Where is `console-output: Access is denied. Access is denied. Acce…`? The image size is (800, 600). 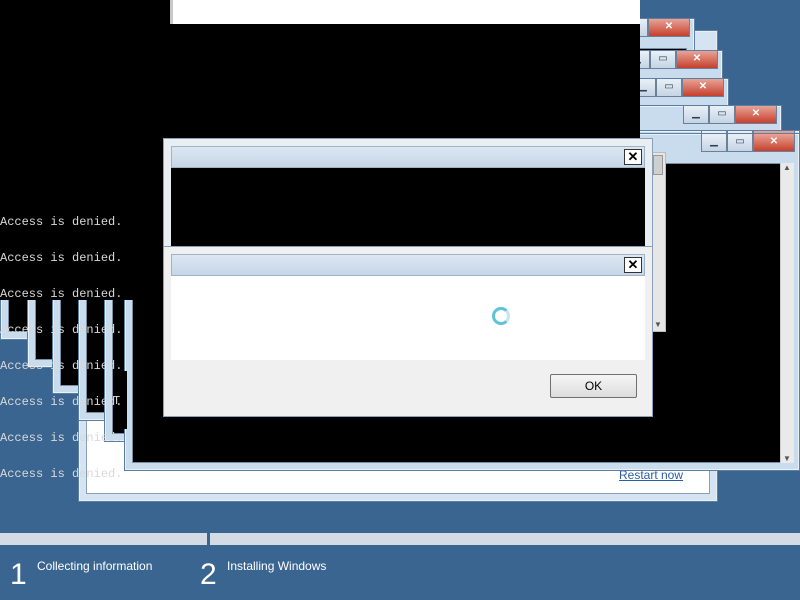
console-output: Access is denied. Access is denied. Acce… is located at coordinates (82, 342).